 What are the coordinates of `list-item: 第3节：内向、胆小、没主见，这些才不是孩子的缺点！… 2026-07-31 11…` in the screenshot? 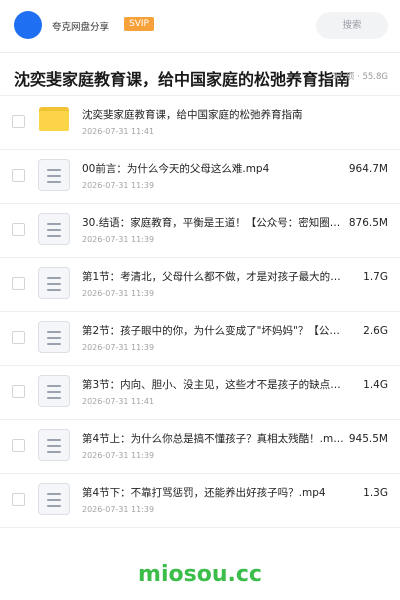 It's located at (200, 392).